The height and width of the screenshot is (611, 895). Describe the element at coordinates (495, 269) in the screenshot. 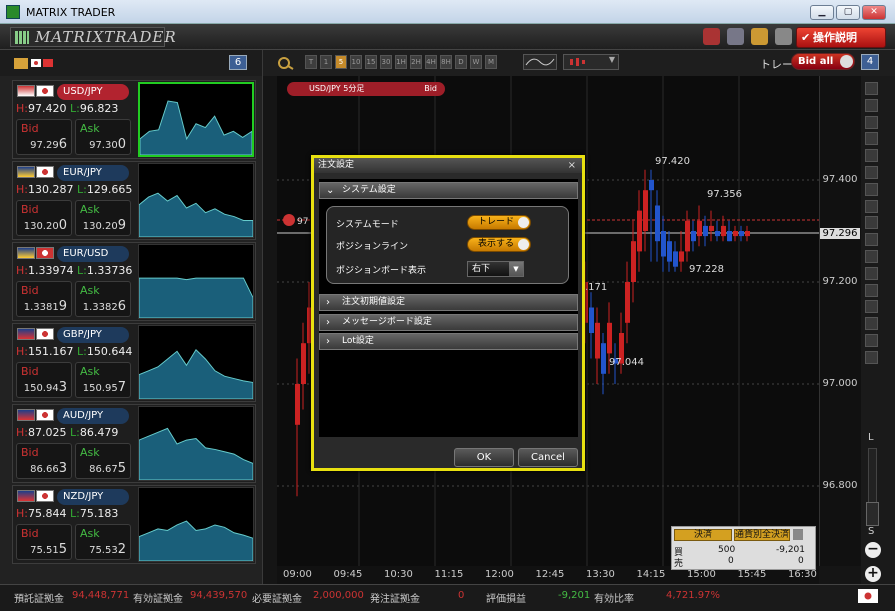

I see `position-board-select: 右下 ▼` at that location.